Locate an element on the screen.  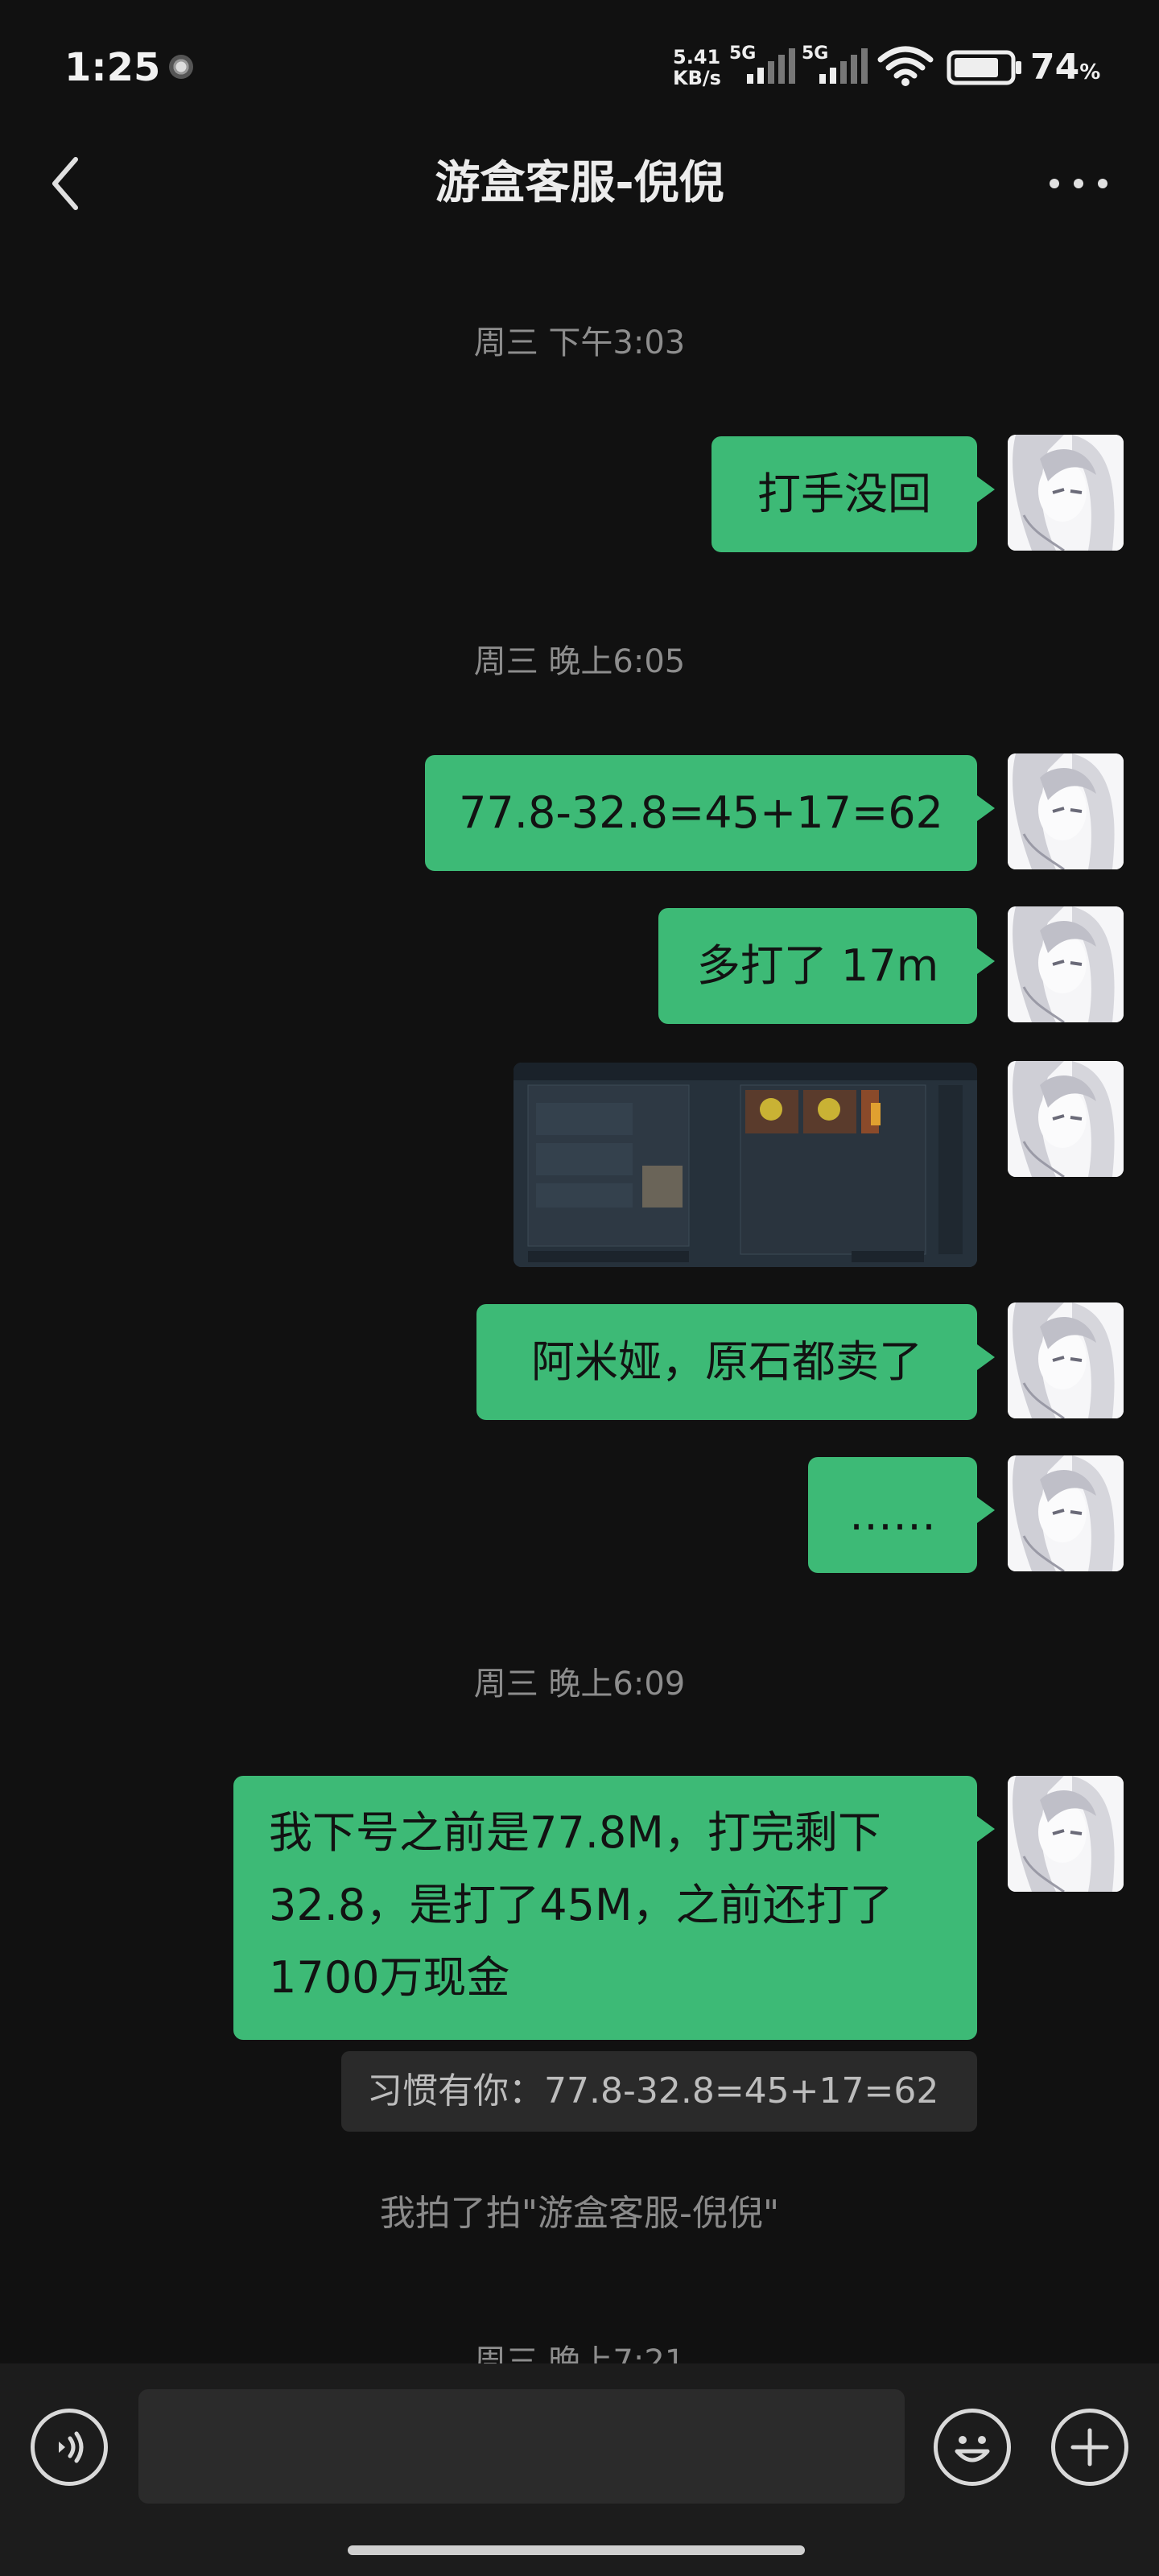
pat-system-message: 我拍了拍"游盒客服-倪倪" is located at coordinates (579, 2213).